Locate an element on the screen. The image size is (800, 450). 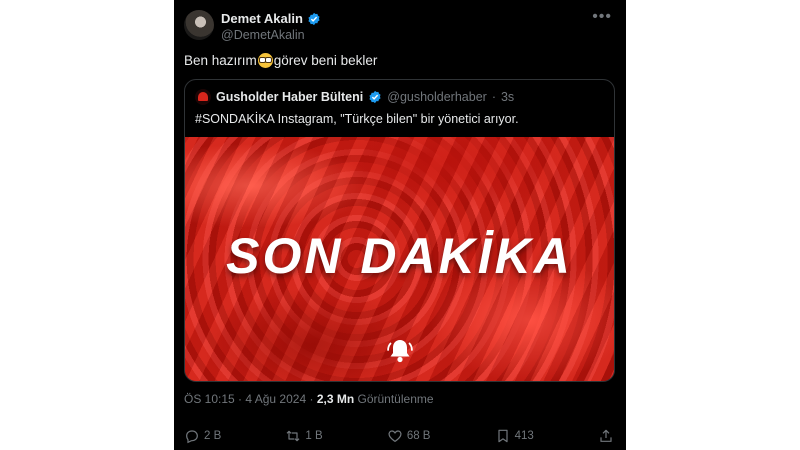
bookmark-icon is located at coordinates (503, 436).